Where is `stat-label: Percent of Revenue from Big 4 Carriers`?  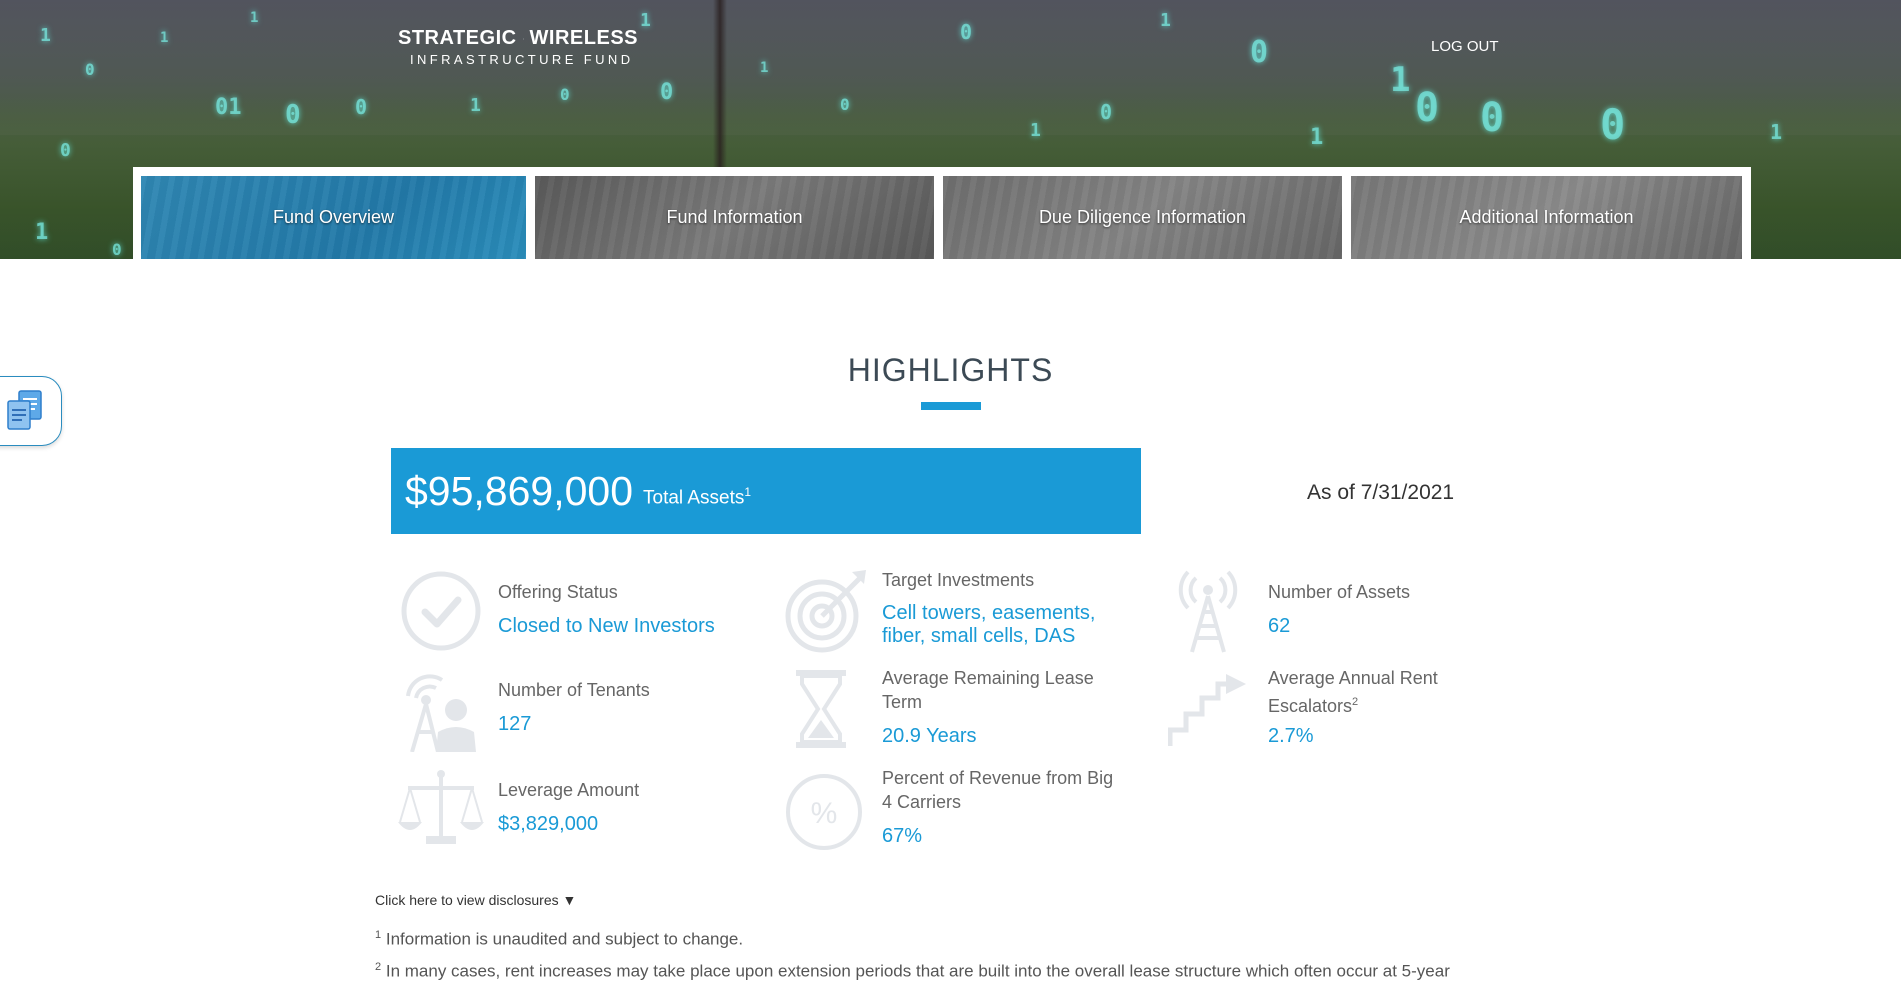
stat-label: Percent of Revenue from Big 4 Carriers is located at coordinates (998, 790).